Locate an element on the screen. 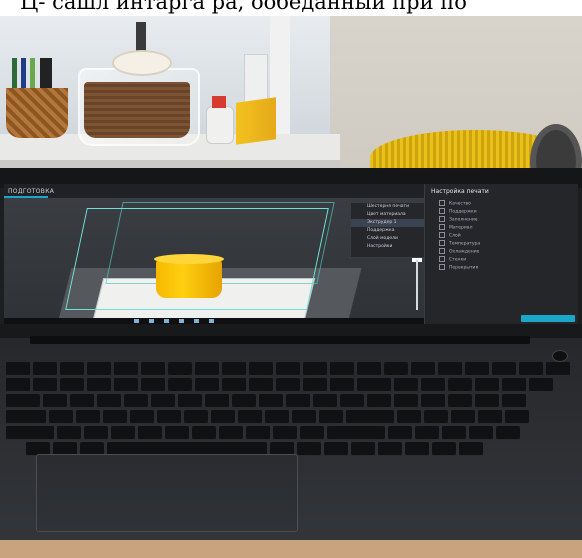  settings-row: Слой is located at coordinates (501, 235).